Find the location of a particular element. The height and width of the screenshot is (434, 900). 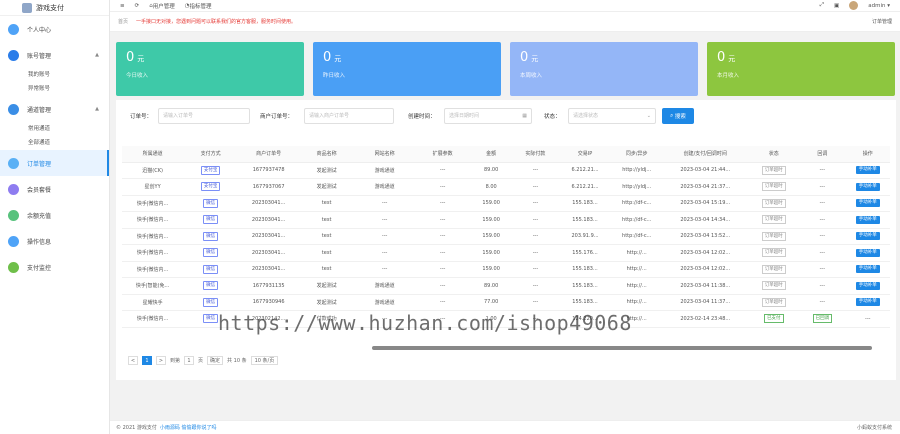

page-1-button: 1 is located at coordinates (147, 360).